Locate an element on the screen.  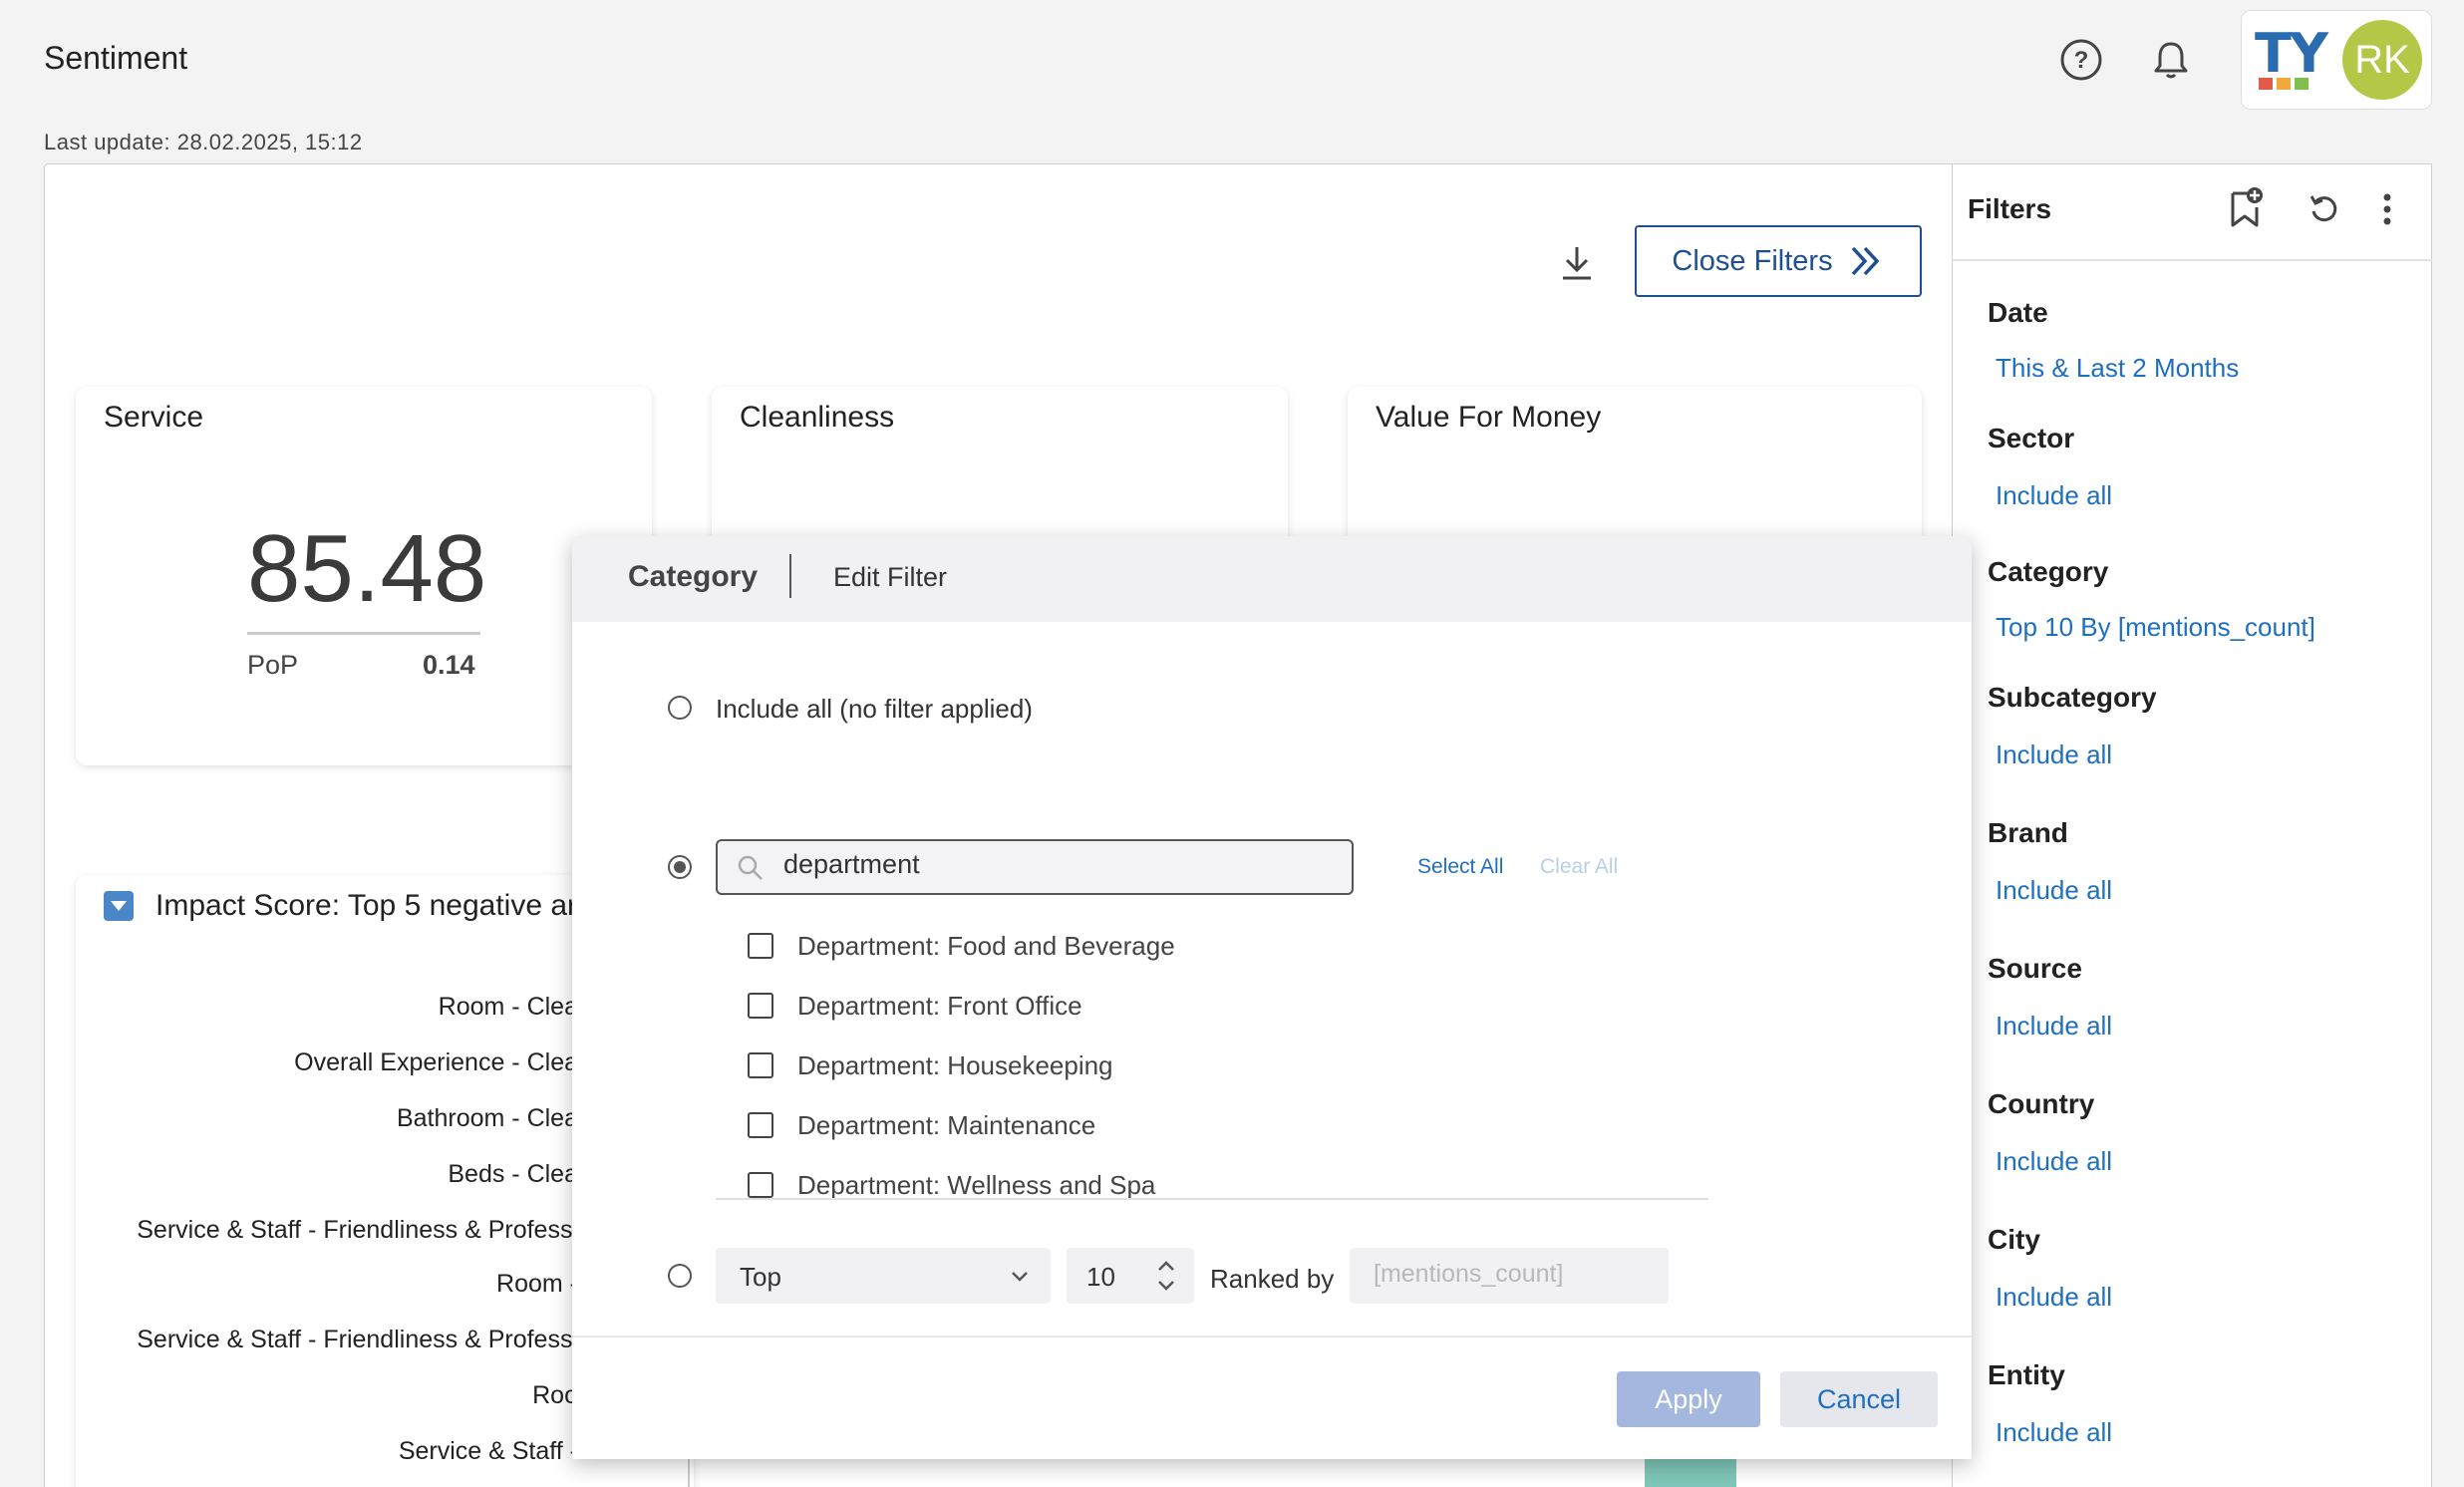
filter-value-date: This & Last 2 Months is located at coordinates (2117, 369).